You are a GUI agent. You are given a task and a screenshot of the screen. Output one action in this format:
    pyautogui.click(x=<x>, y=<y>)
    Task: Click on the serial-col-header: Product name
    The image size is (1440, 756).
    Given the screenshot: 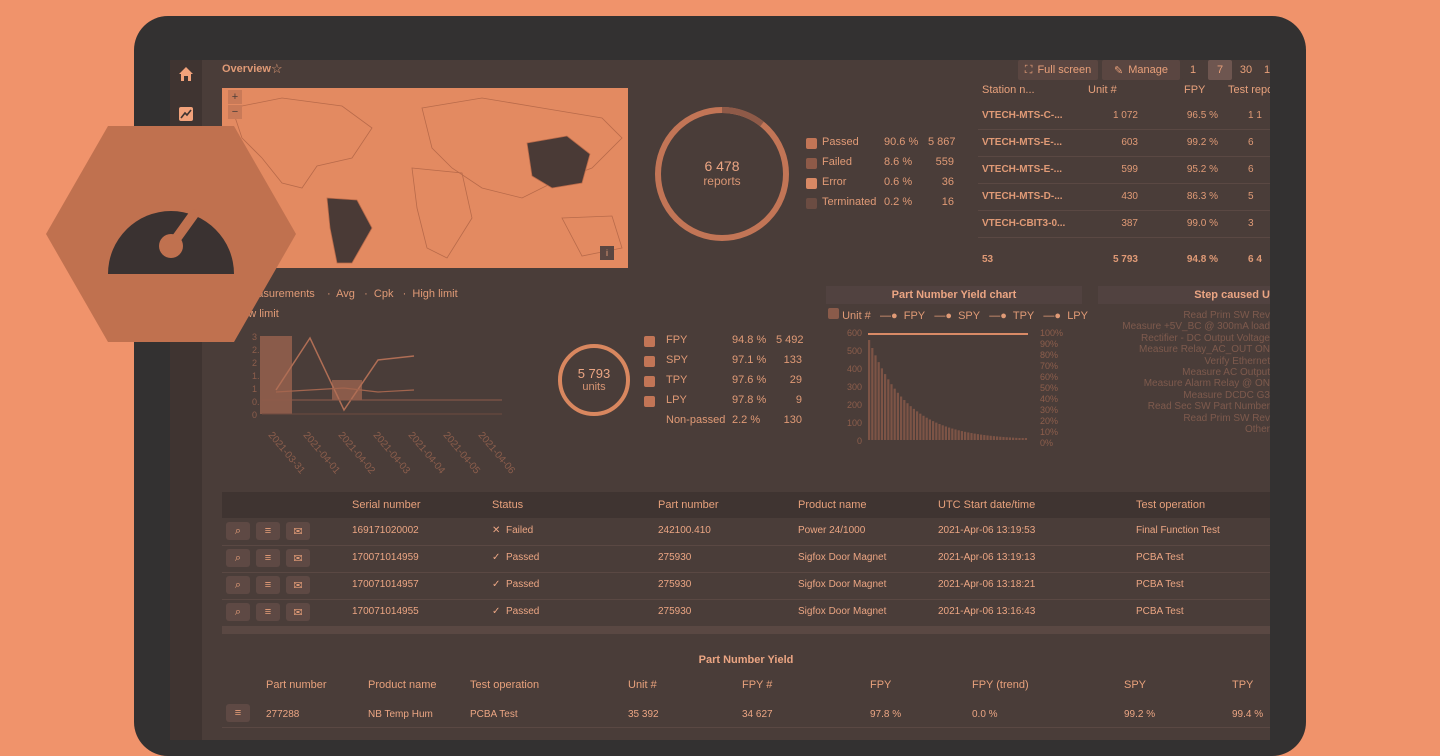 What is the action you would take?
    pyautogui.click(x=832, y=505)
    